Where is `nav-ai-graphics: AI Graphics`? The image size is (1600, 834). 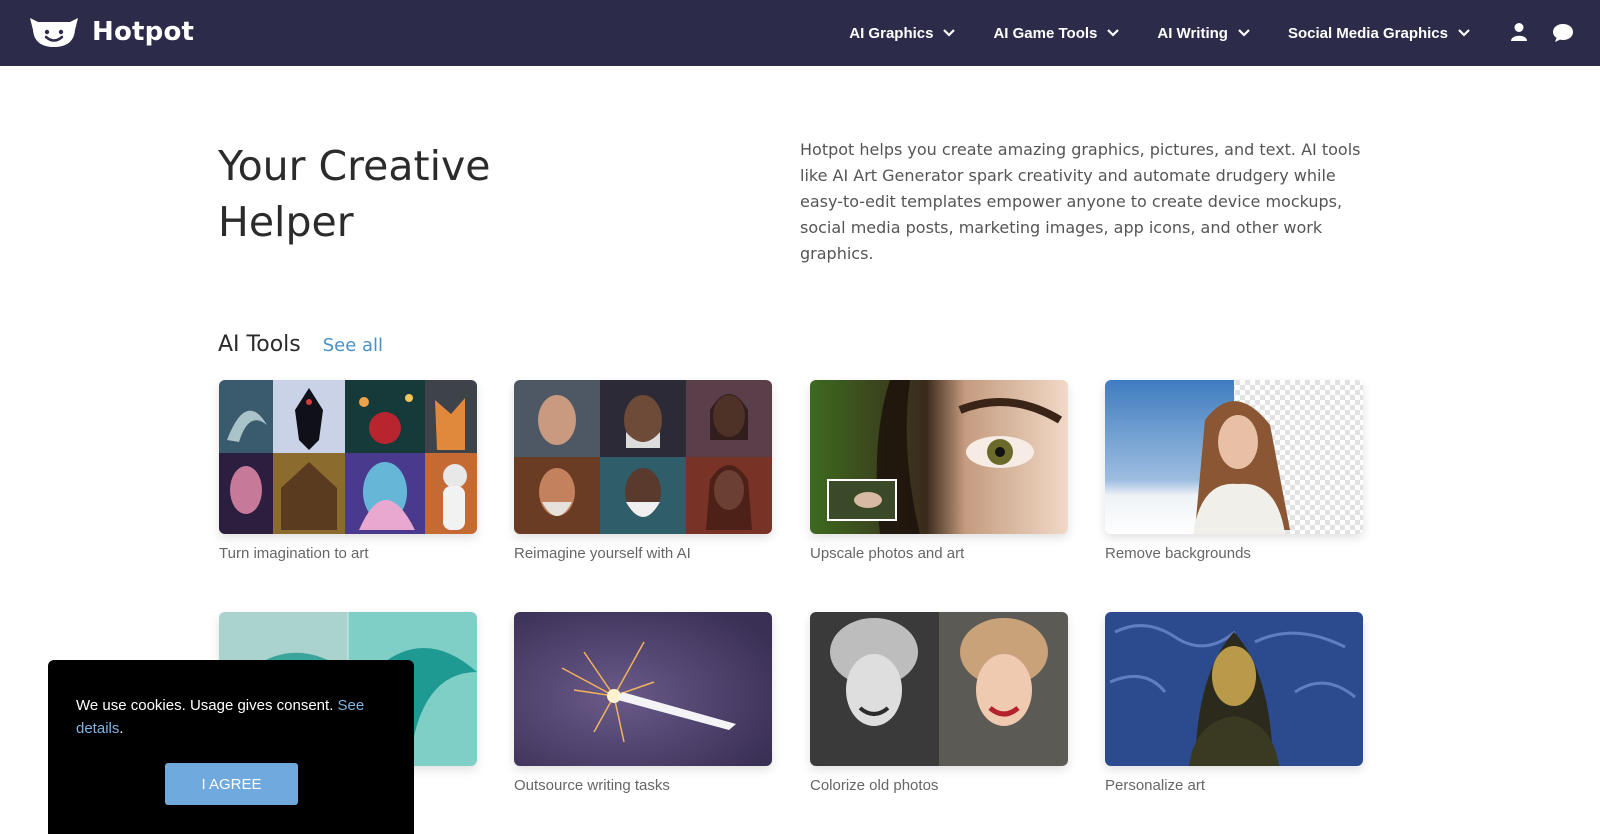 nav-ai-graphics: AI Graphics is located at coordinates (902, 33).